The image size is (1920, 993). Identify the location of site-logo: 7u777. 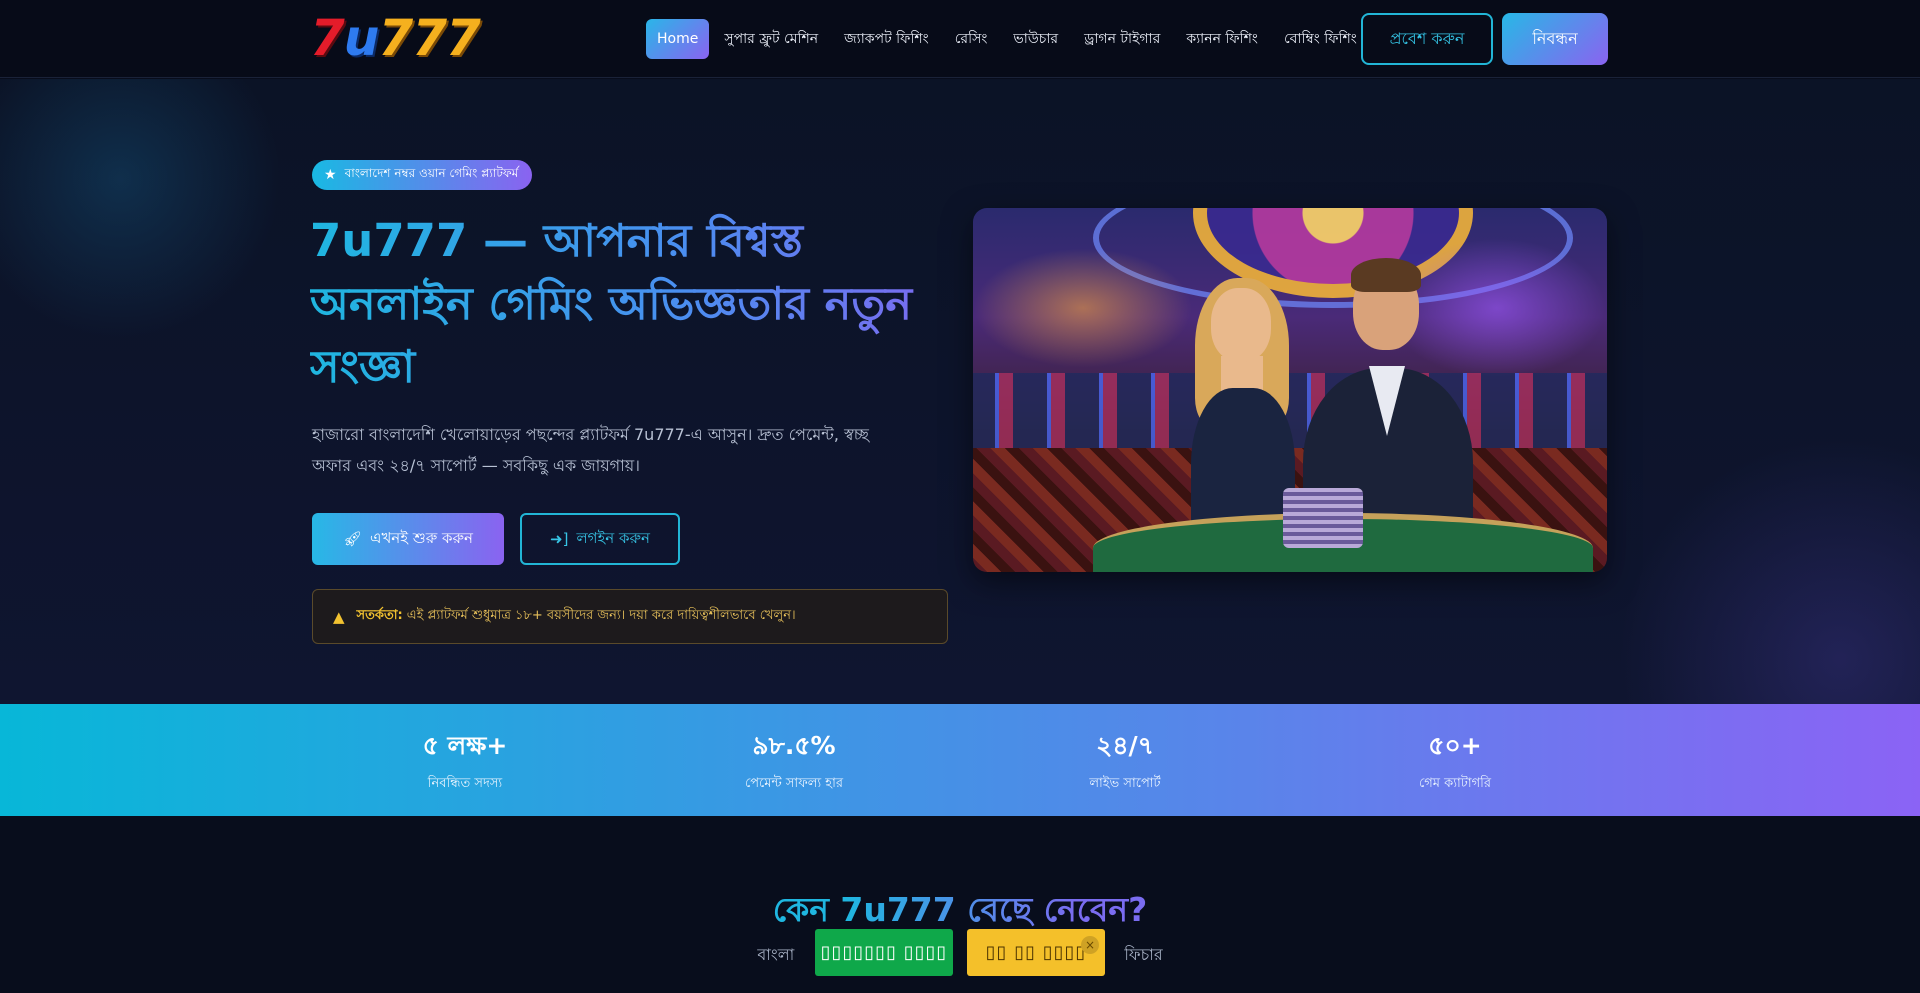
(395, 38).